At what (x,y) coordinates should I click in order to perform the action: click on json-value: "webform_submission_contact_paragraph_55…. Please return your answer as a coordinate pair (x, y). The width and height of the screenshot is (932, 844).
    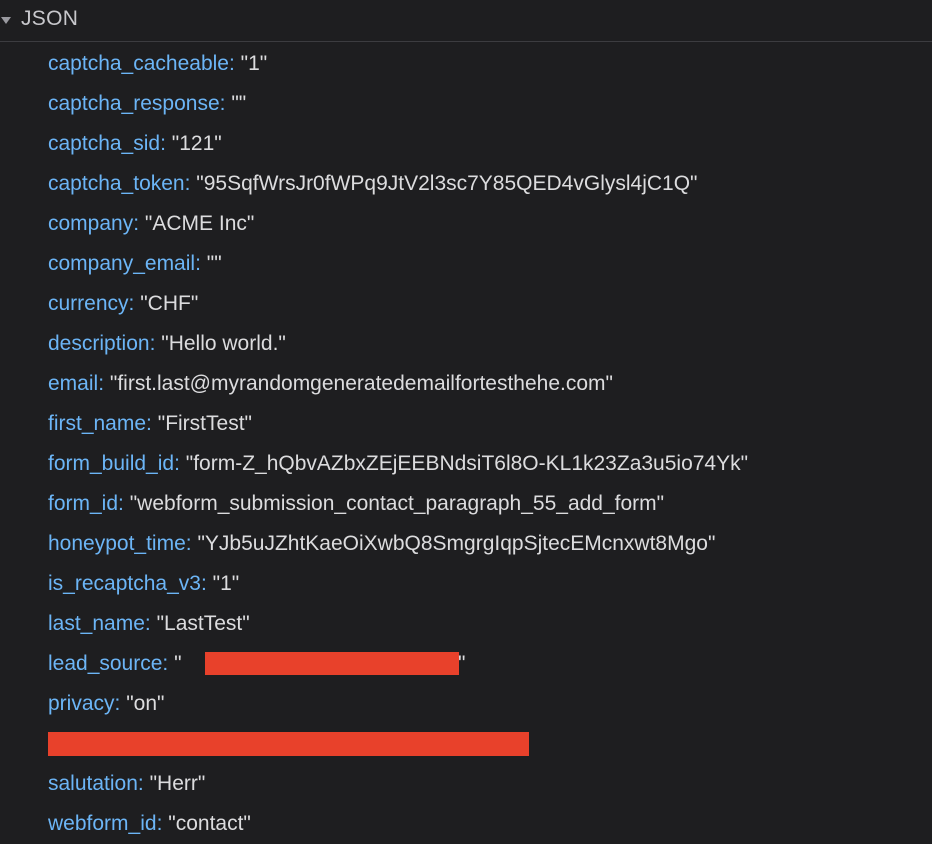
    Looking at the image, I should click on (397, 503).